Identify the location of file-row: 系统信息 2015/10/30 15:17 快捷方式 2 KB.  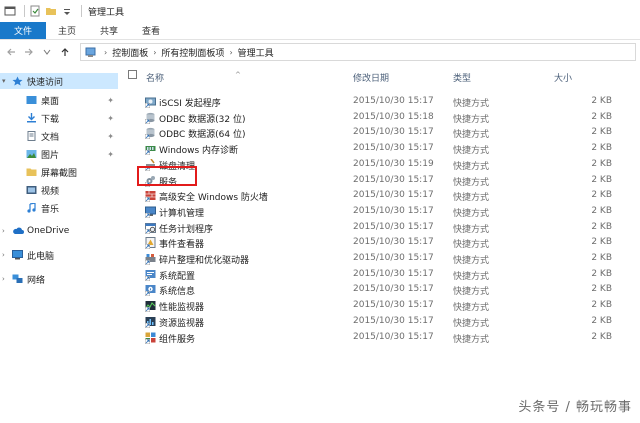
(382, 289).